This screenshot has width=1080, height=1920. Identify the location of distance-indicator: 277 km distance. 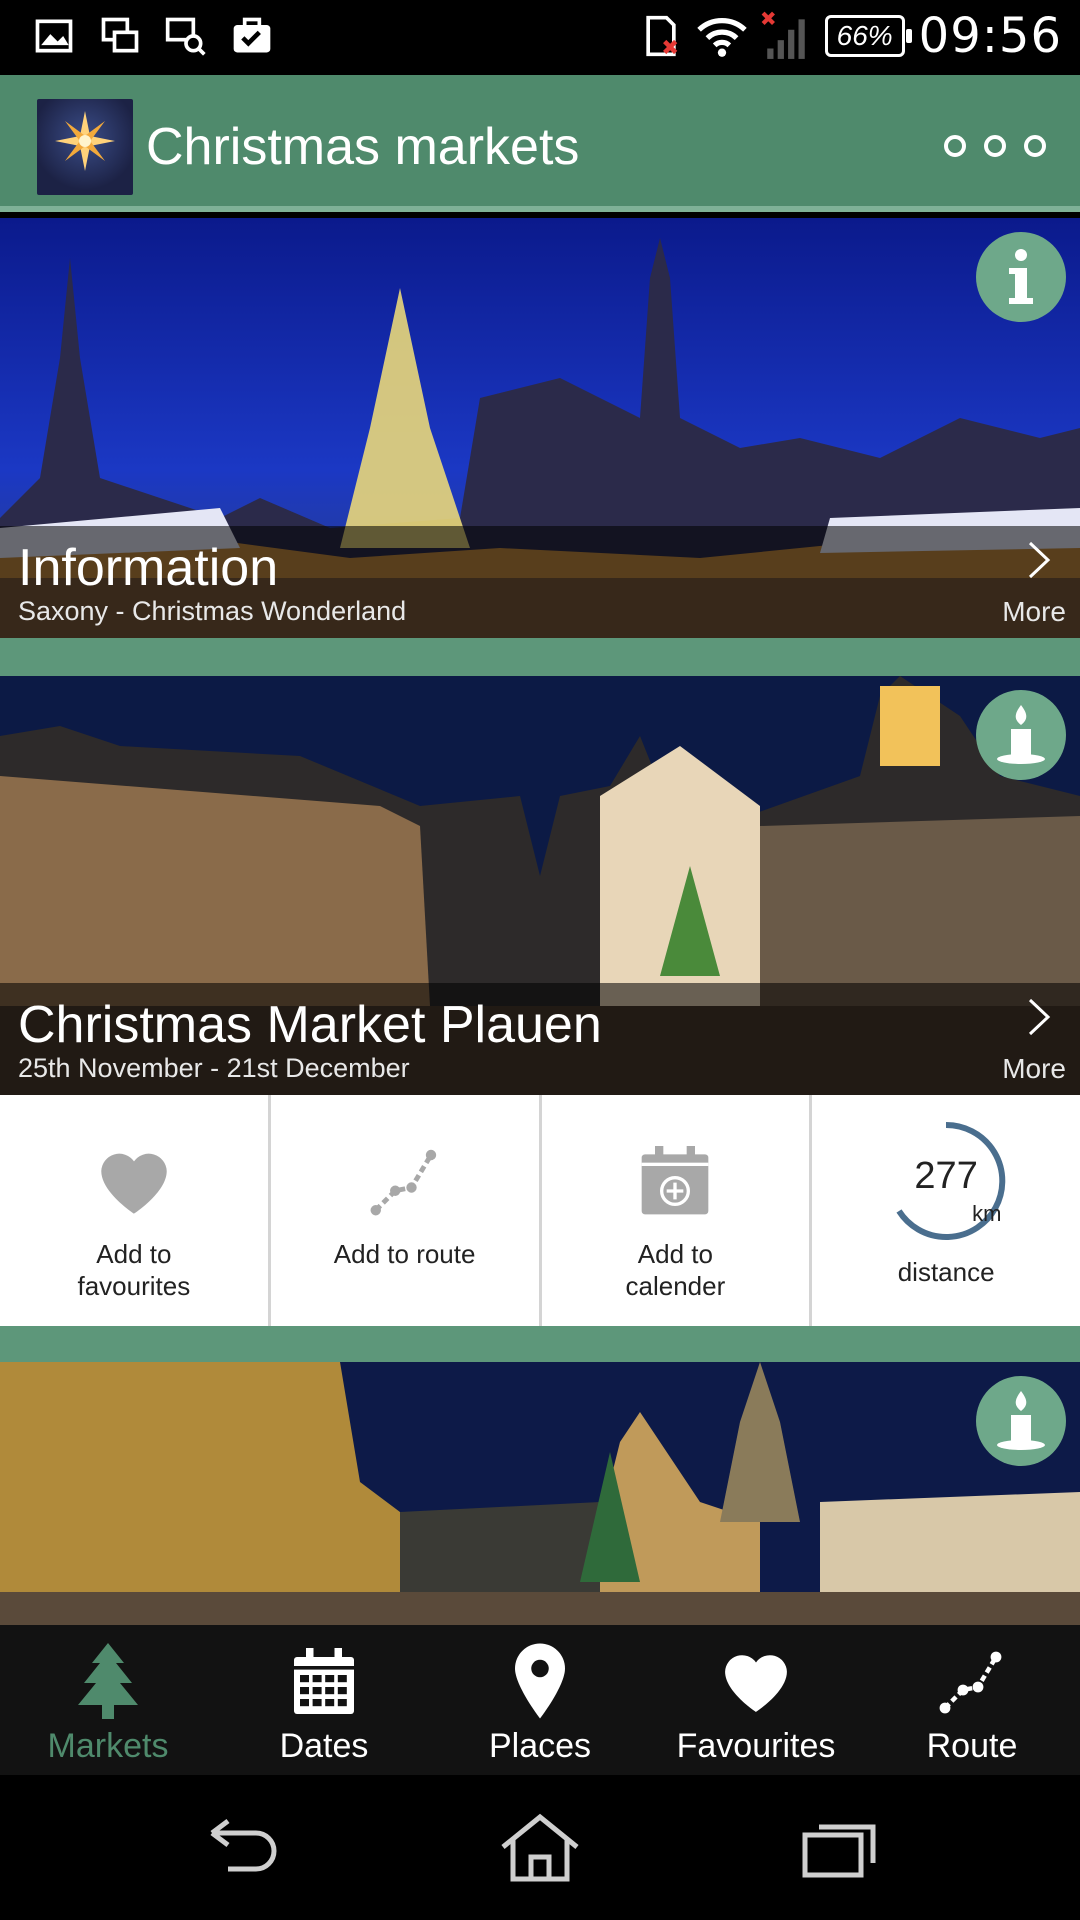
(946, 1210).